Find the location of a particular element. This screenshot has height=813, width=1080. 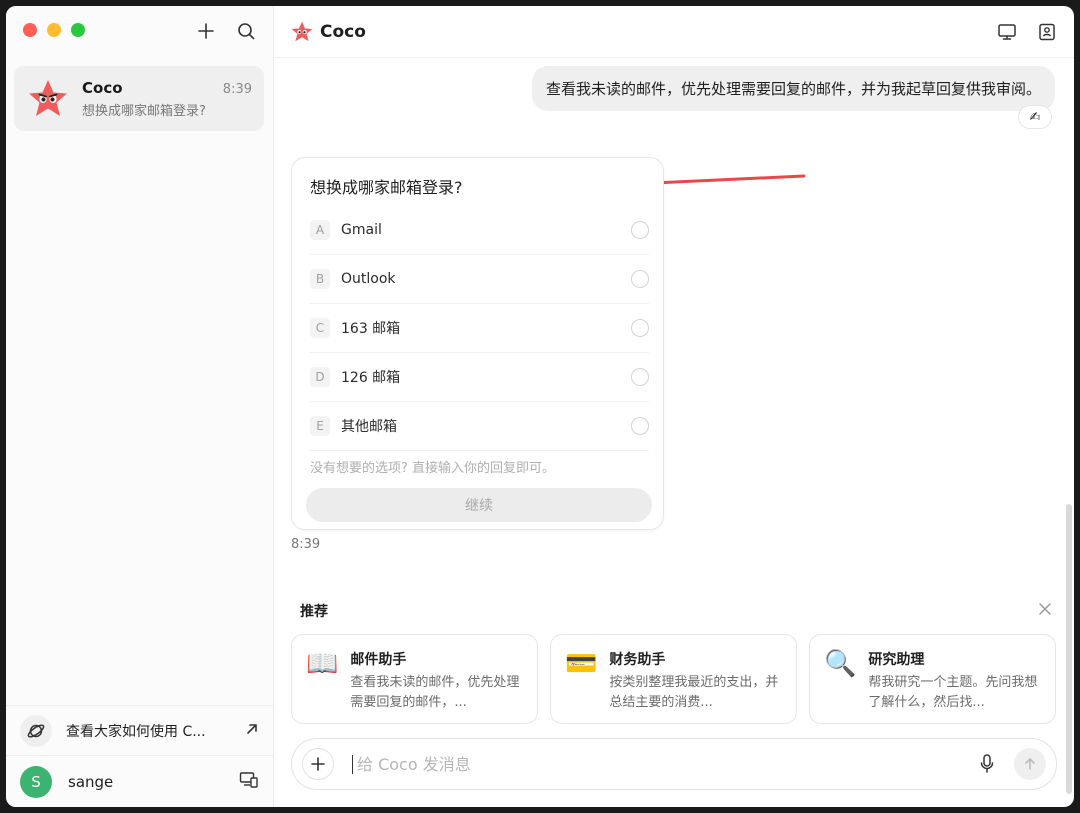

scrollbar is located at coordinates (1069, 649).